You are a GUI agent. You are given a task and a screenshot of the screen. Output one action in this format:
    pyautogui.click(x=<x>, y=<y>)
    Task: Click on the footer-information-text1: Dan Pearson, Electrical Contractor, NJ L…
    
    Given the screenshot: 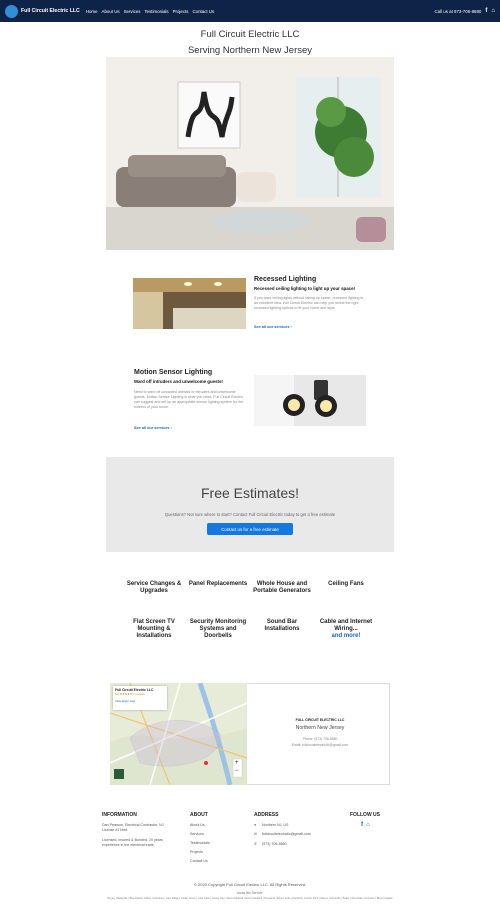 What is the action you would take?
    pyautogui.click(x=133, y=827)
    